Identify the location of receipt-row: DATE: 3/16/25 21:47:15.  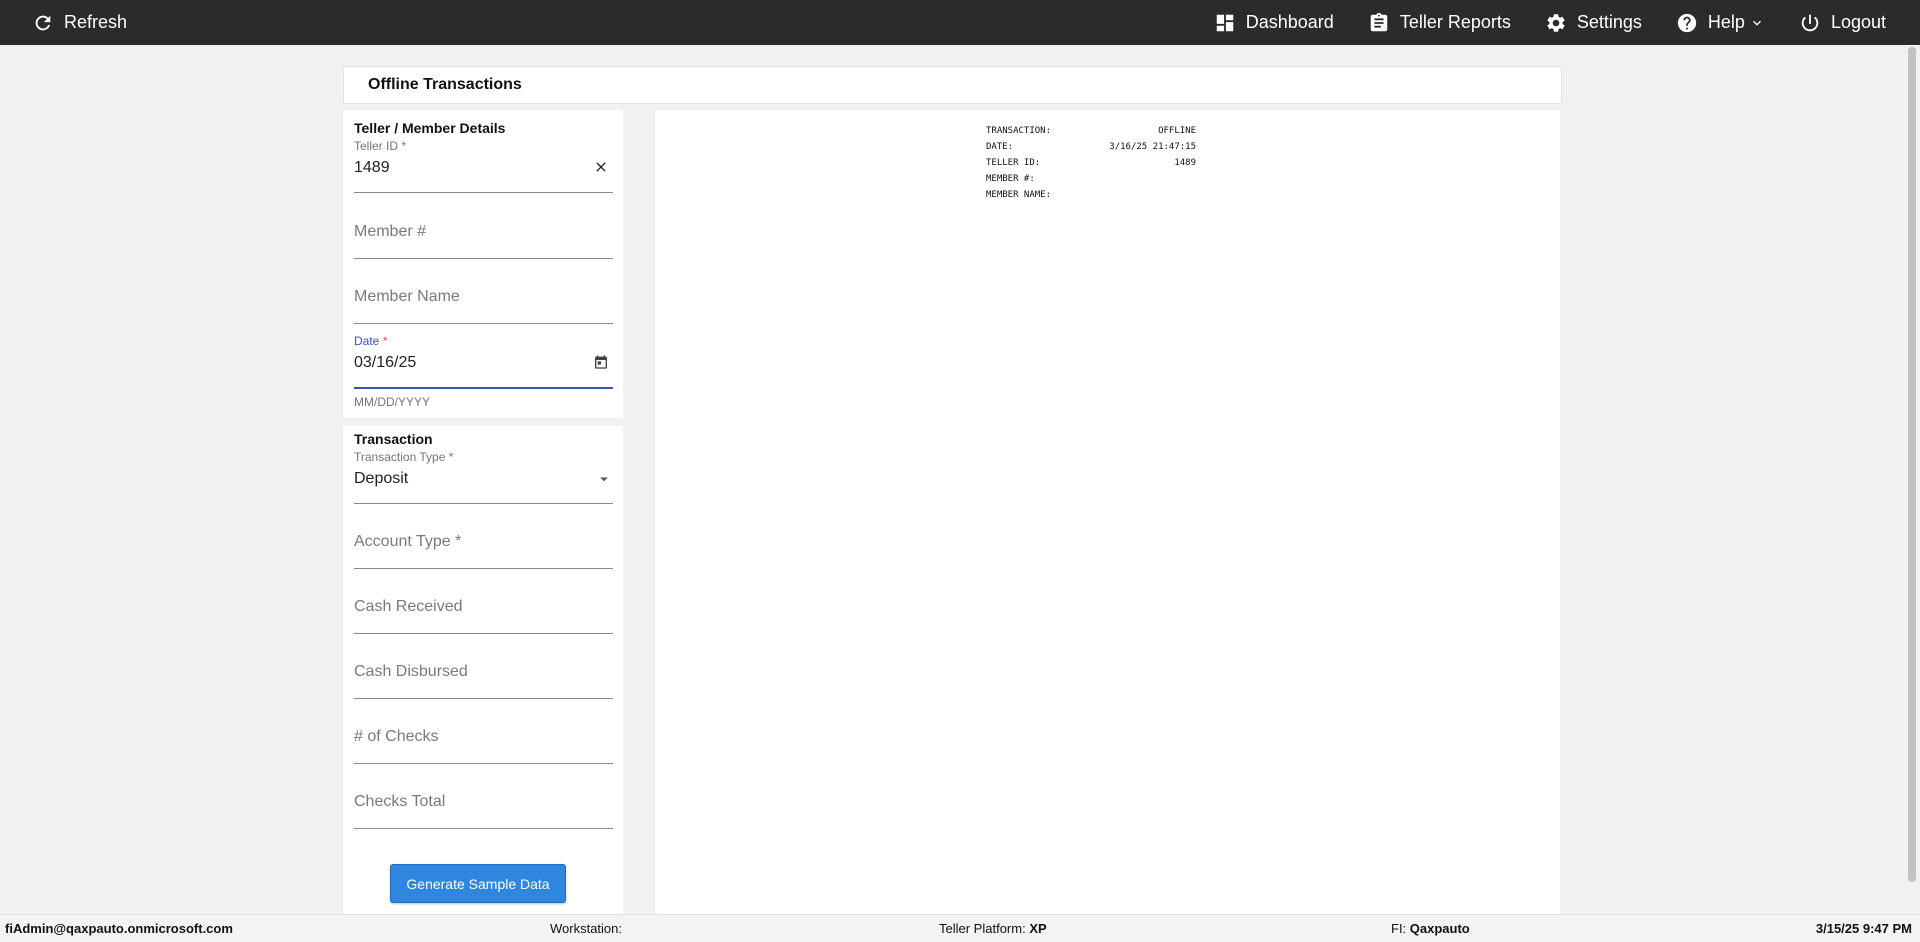
(1091, 147).